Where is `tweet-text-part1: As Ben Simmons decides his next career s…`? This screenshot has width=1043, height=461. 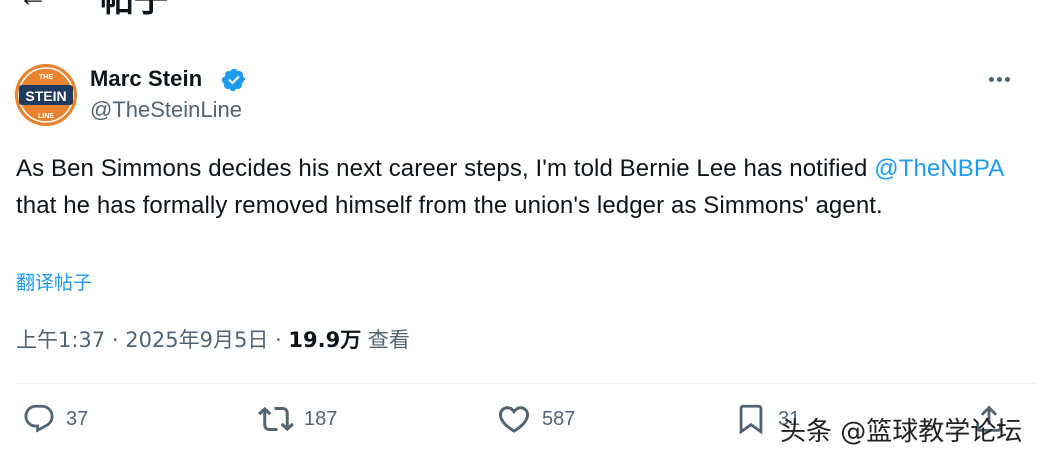
tweet-text-part1: As Ben Simmons decides his next career s… is located at coordinates (445, 168).